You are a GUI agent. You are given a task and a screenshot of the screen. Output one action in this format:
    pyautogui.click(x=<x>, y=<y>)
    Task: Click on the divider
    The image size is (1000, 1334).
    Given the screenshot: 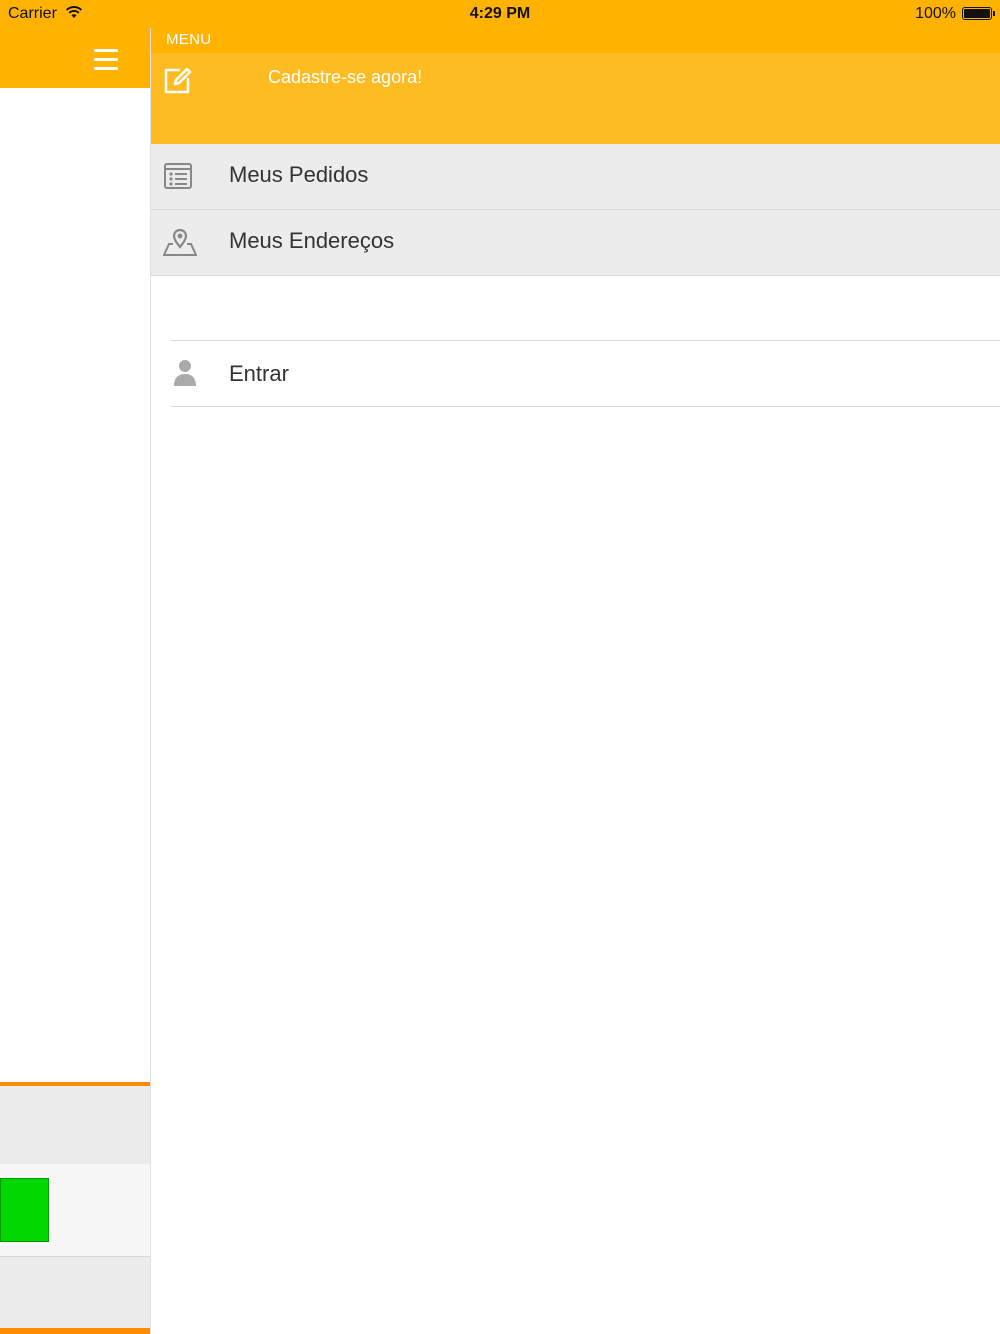 What is the action you would take?
    pyautogui.click(x=585, y=406)
    